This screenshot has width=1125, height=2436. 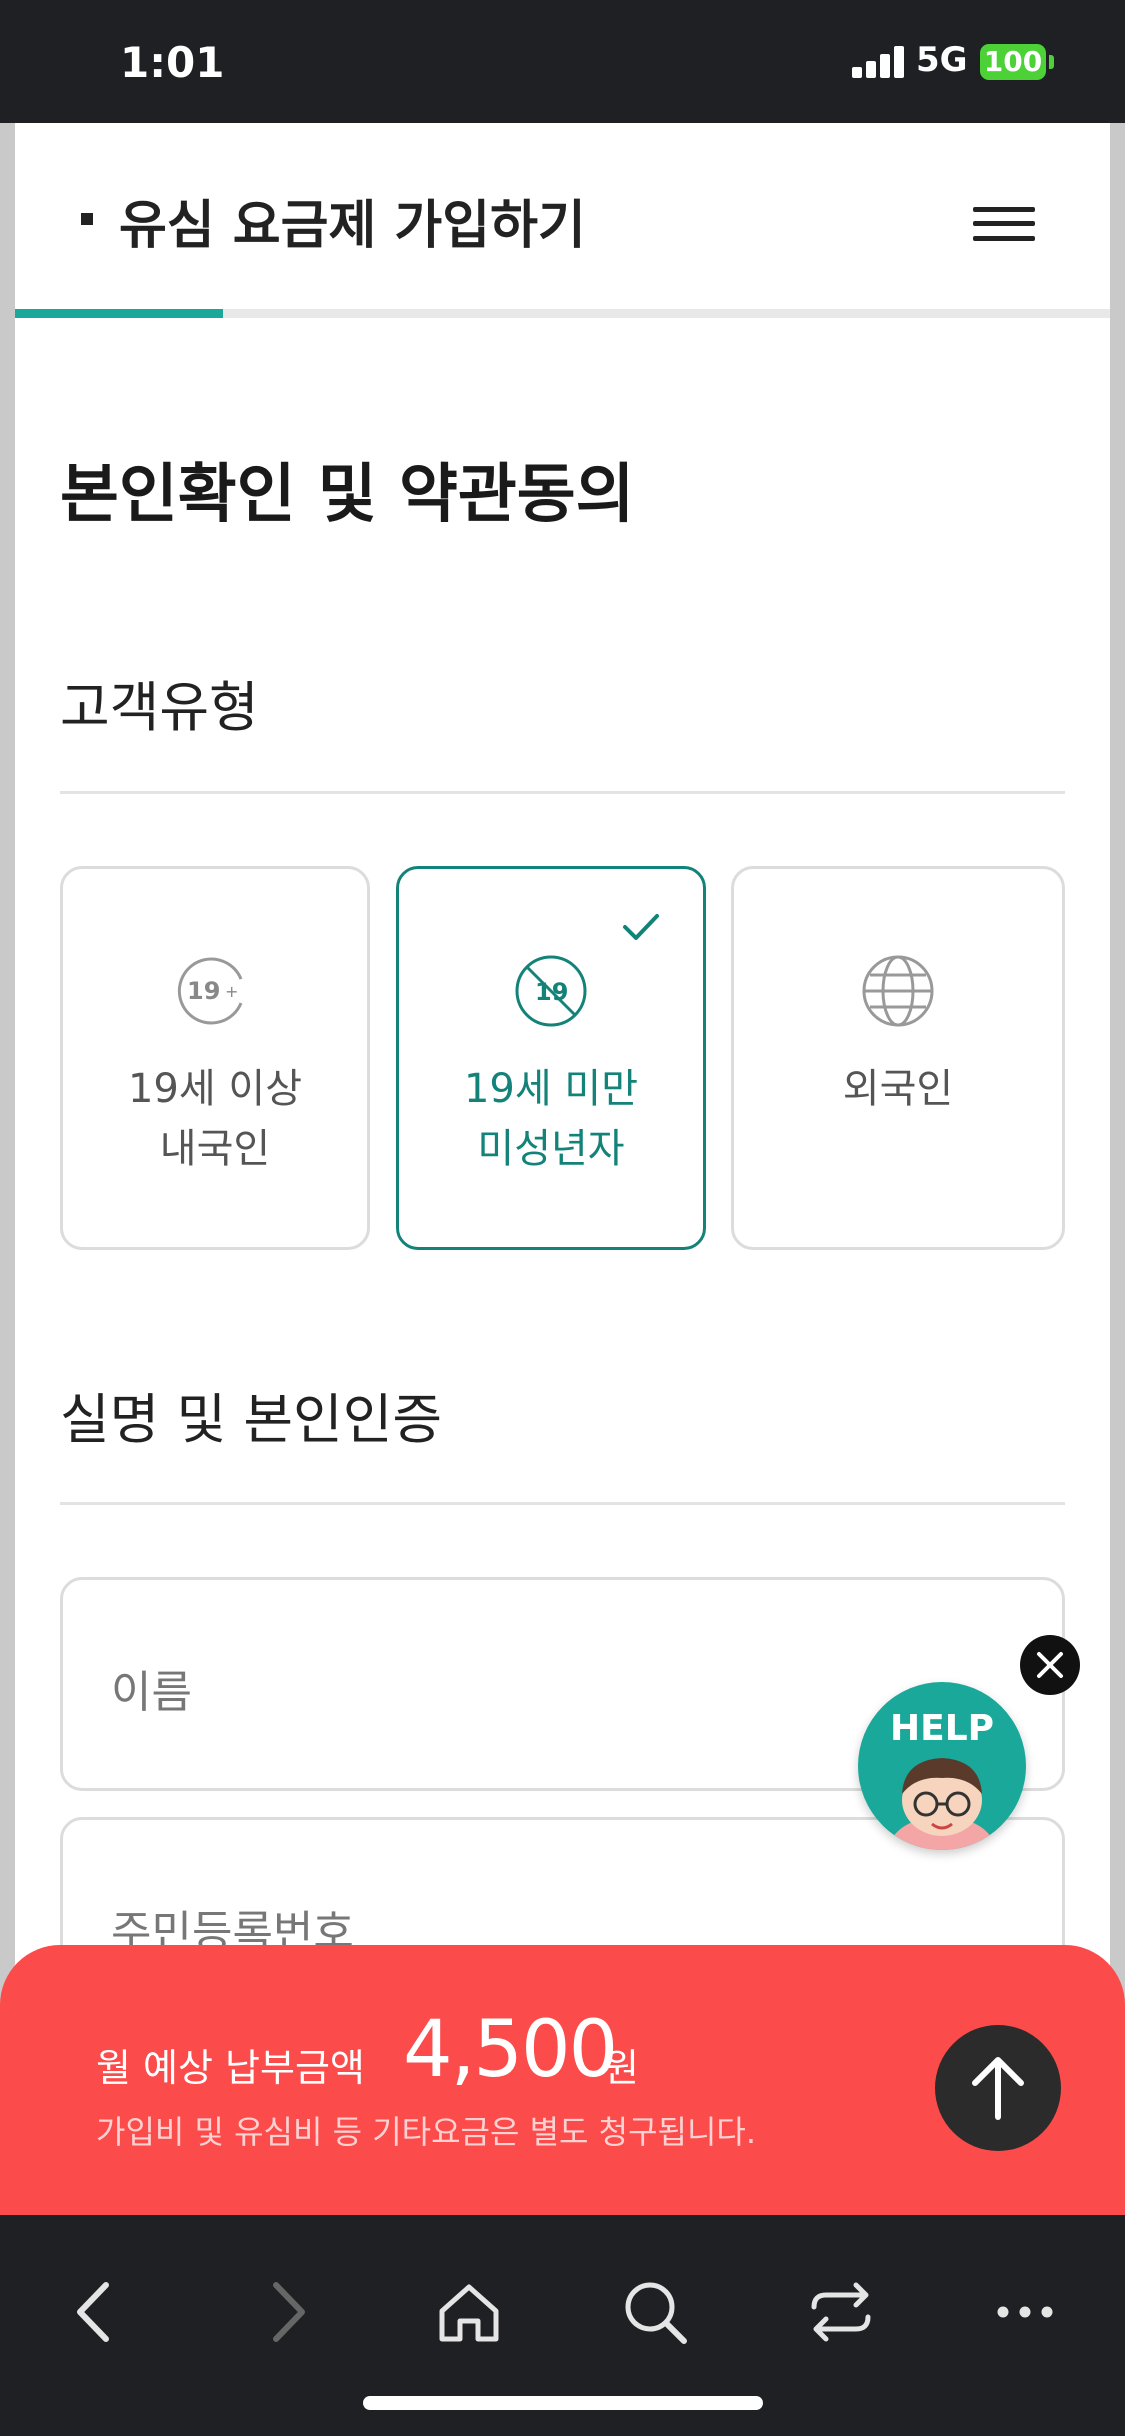 What do you see at coordinates (230, 2068) in the screenshot?
I see `price-label: 월 예상 납부금액` at bounding box center [230, 2068].